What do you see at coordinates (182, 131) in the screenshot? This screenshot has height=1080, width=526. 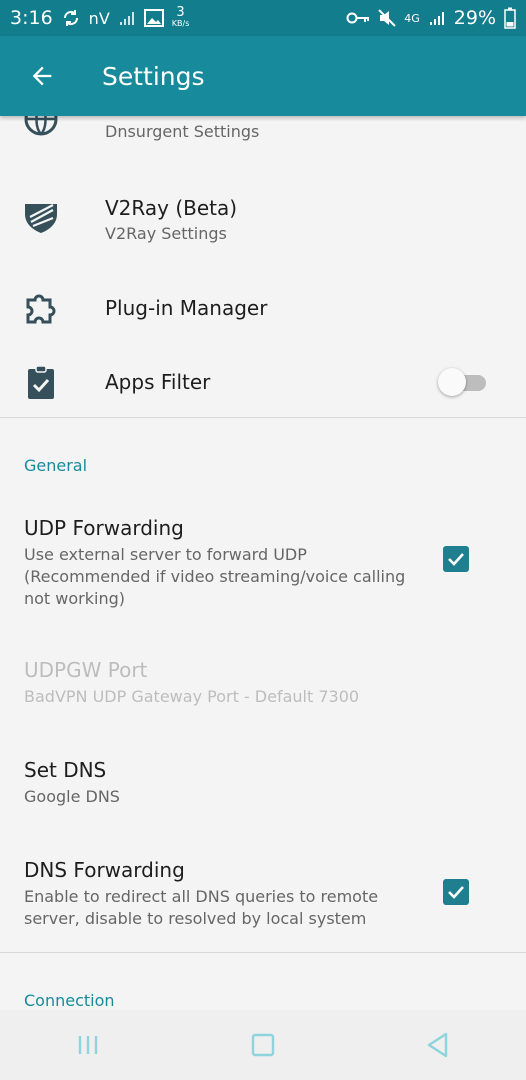 I see `dnsurgent-subtitle: Dnsurgent Settings` at bounding box center [182, 131].